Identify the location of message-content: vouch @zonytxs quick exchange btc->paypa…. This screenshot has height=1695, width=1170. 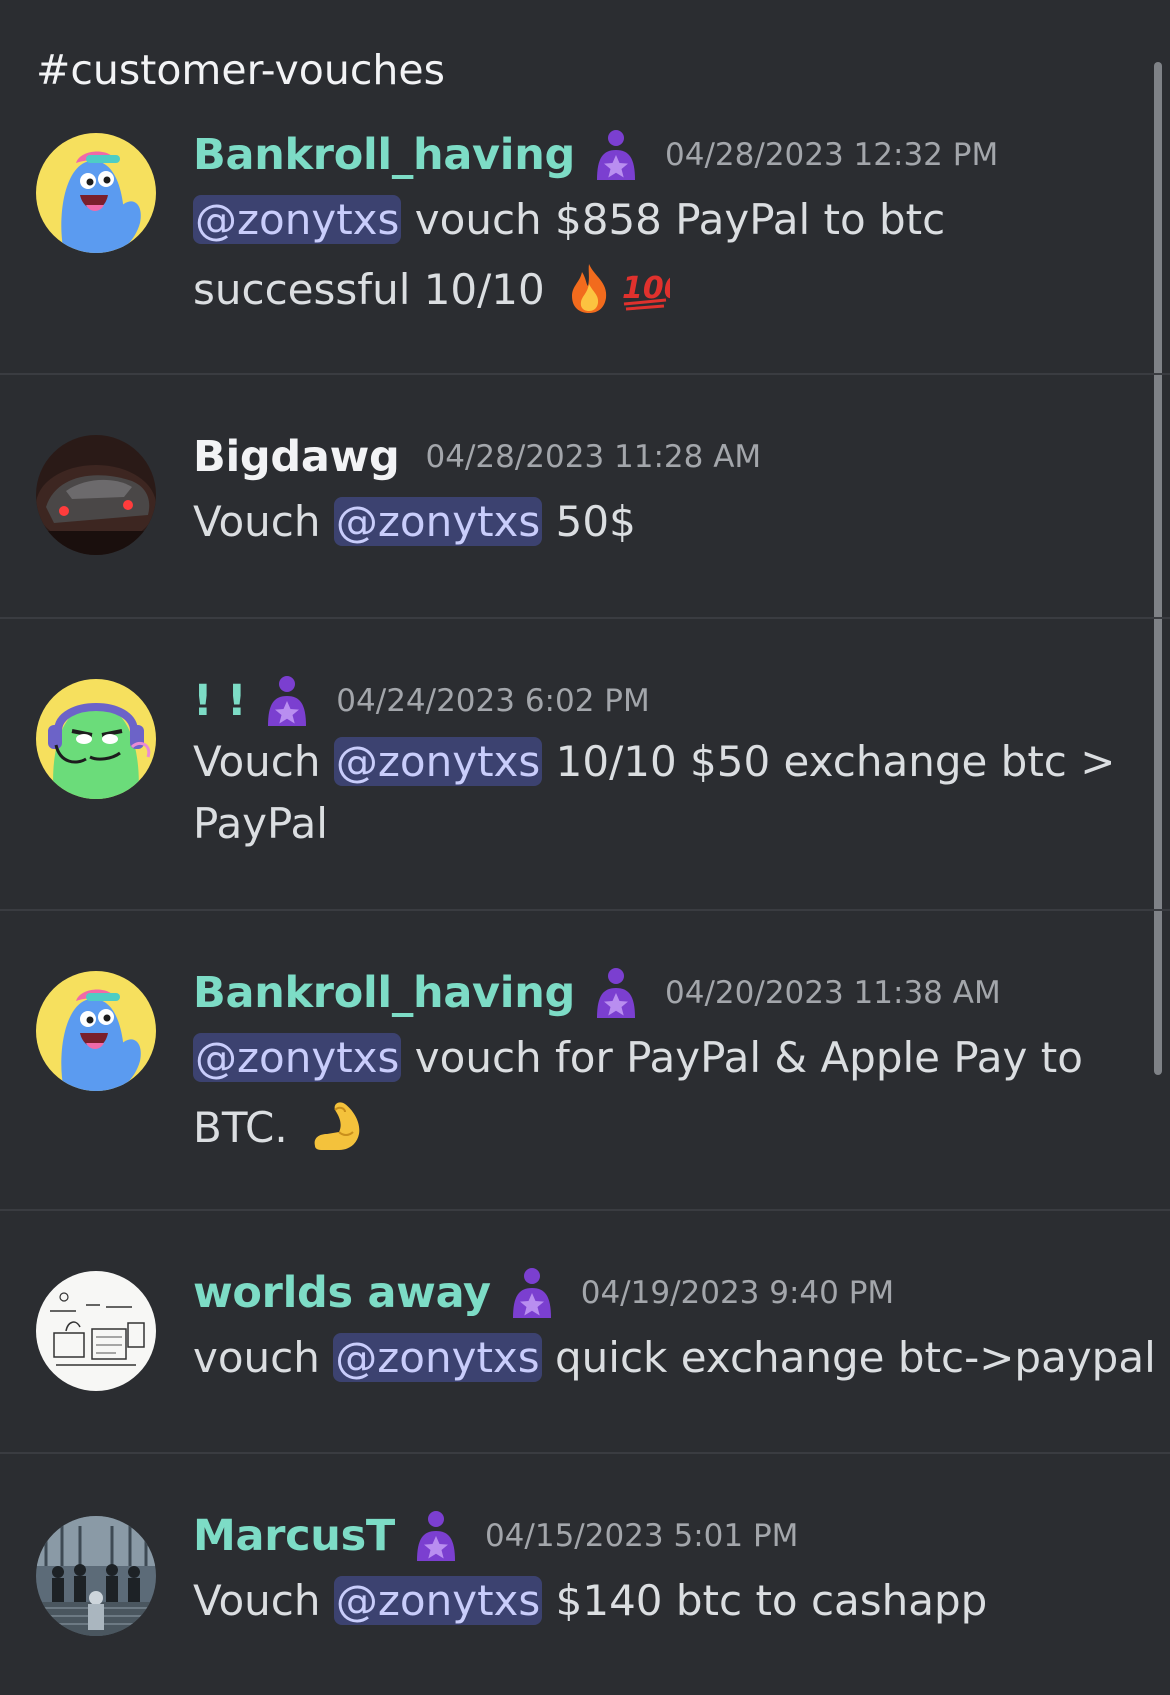
(674, 1358).